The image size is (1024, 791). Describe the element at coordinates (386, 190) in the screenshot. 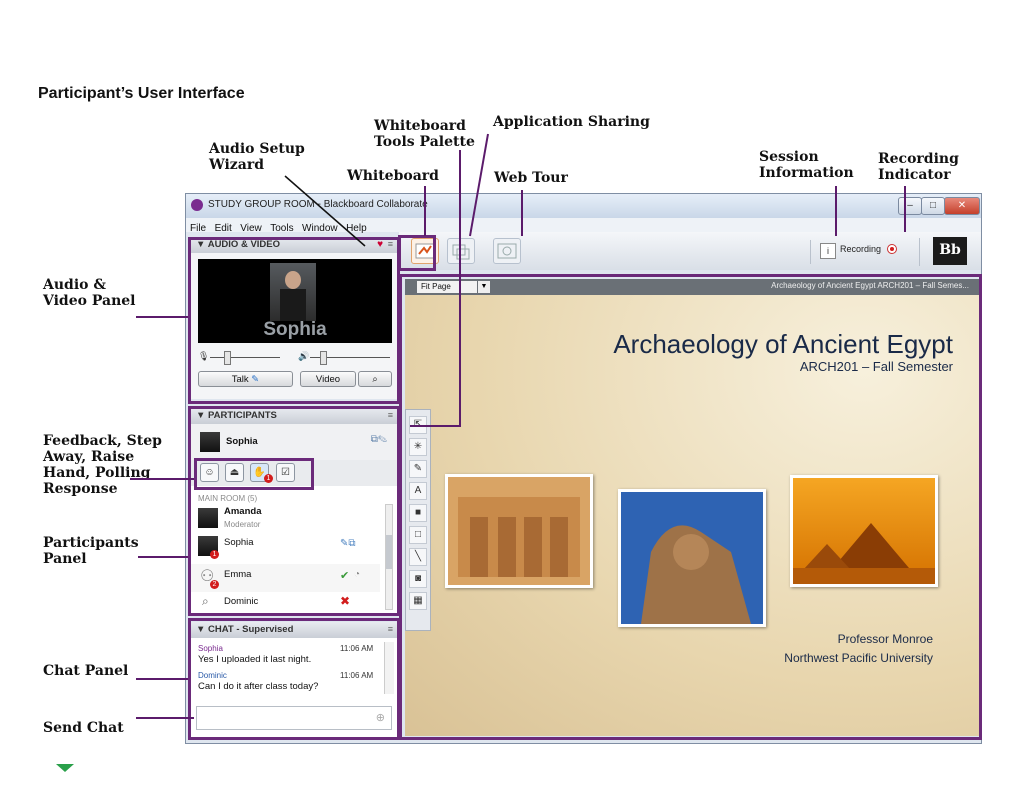

I see `diagonal-leaders` at that location.